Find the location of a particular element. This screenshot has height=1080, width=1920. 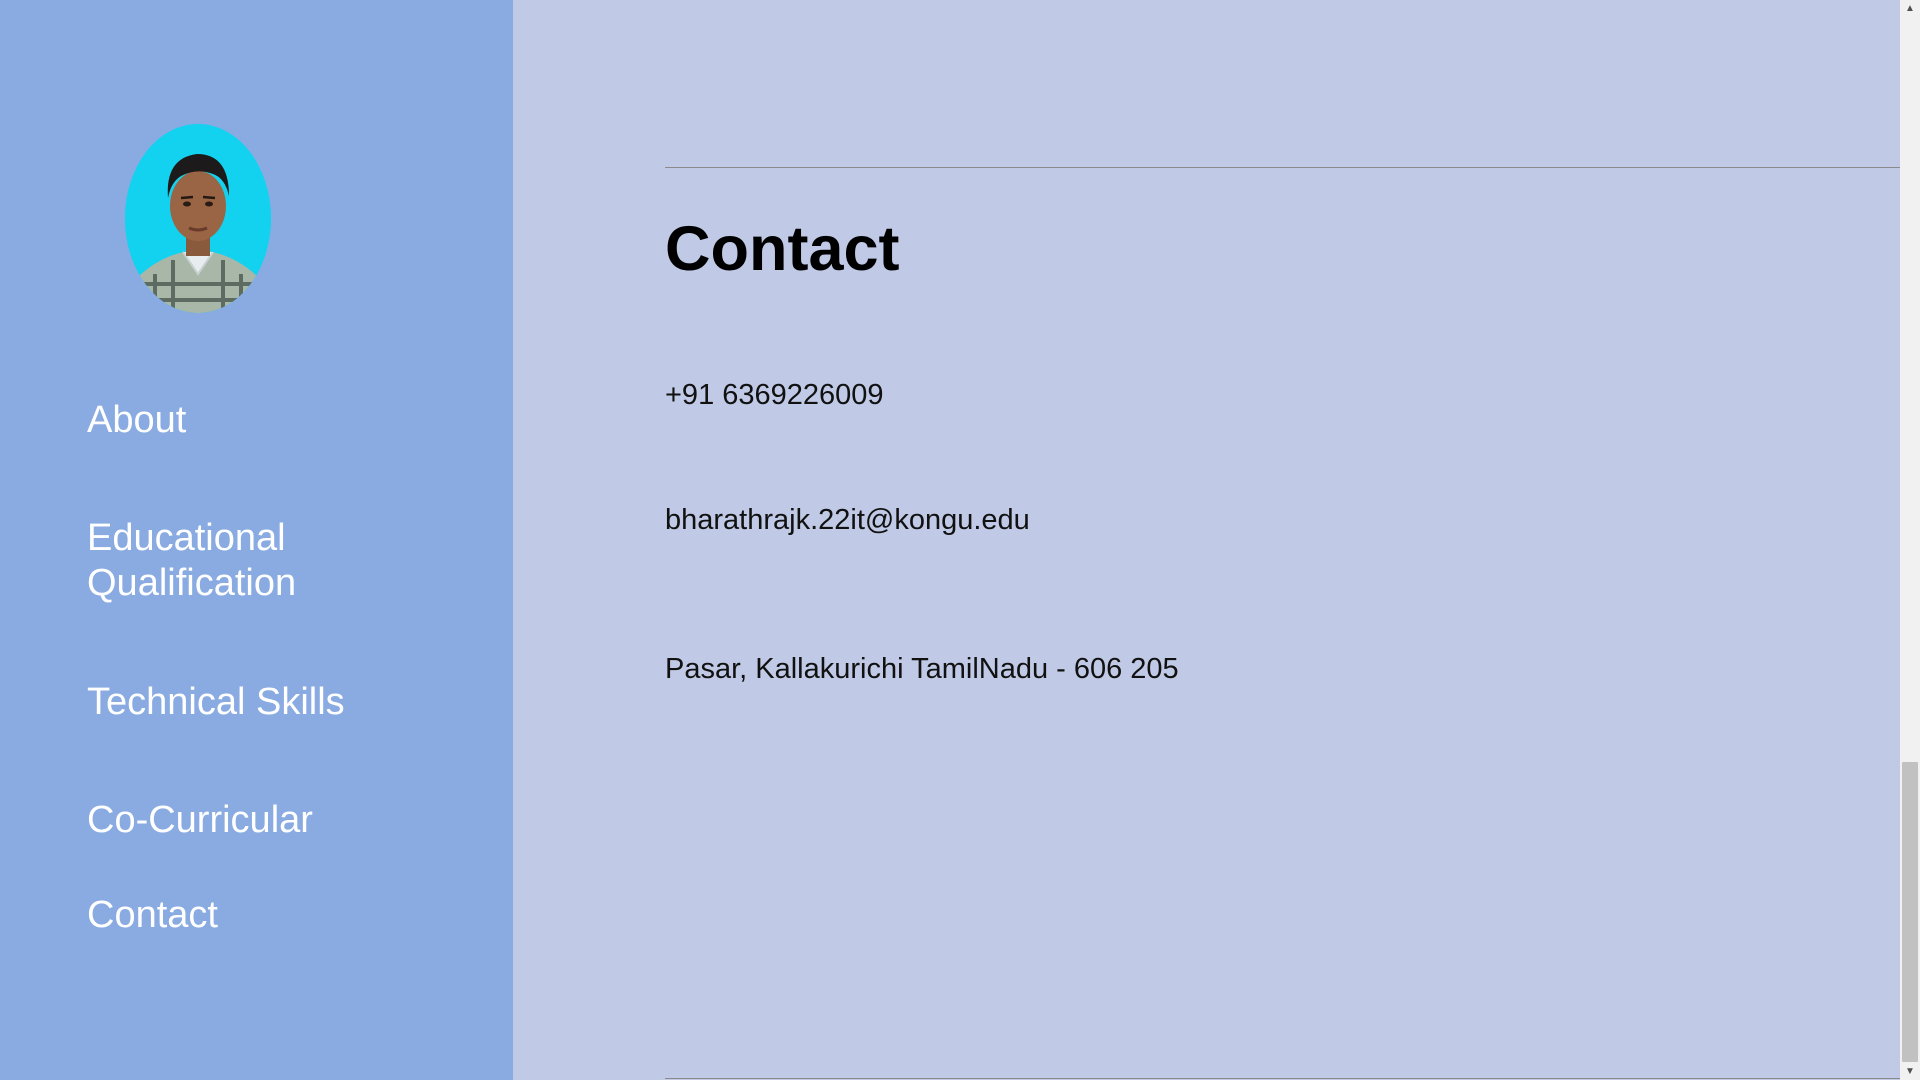

nav-item-technical-skills: Technical Skills is located at coordinates (216, 702).